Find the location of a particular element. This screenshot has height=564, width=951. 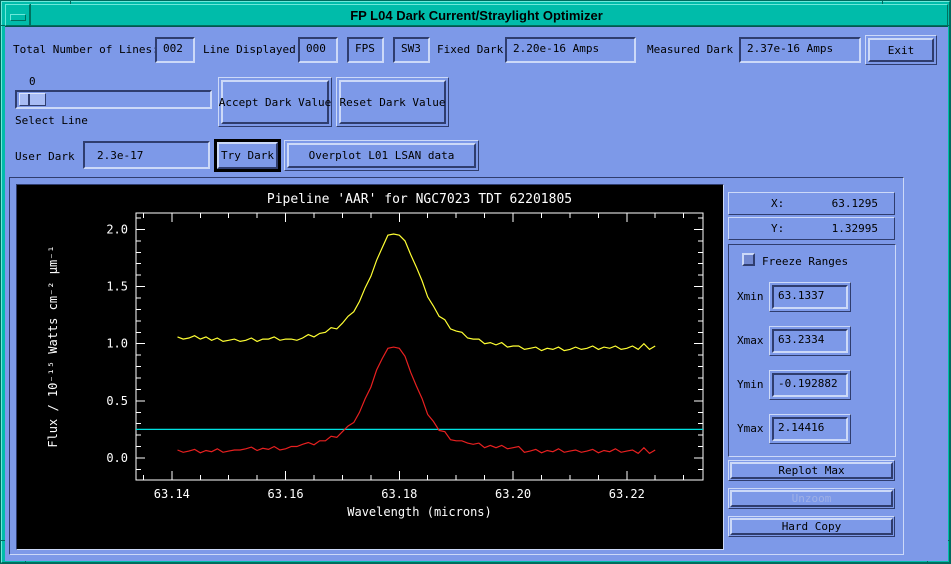

reset-dark-button: Reset Dark Value is located at coordinates (392, 102).